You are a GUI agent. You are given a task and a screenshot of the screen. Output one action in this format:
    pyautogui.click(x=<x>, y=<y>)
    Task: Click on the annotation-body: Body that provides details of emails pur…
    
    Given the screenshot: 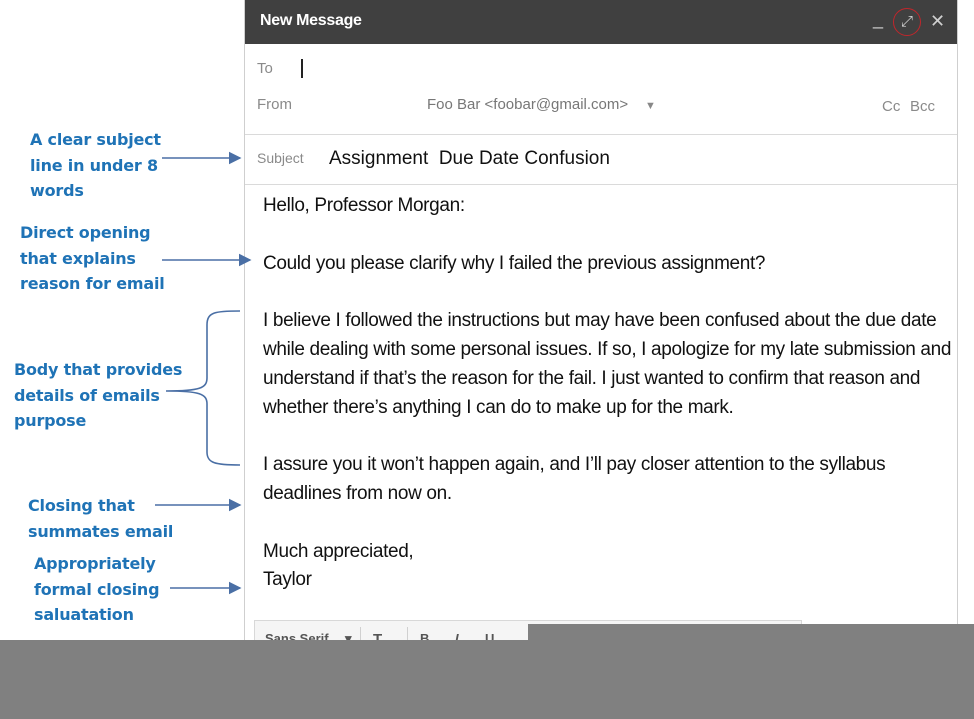 What is the action you would take?
    pyautogui.click(x=98, y=395)
    